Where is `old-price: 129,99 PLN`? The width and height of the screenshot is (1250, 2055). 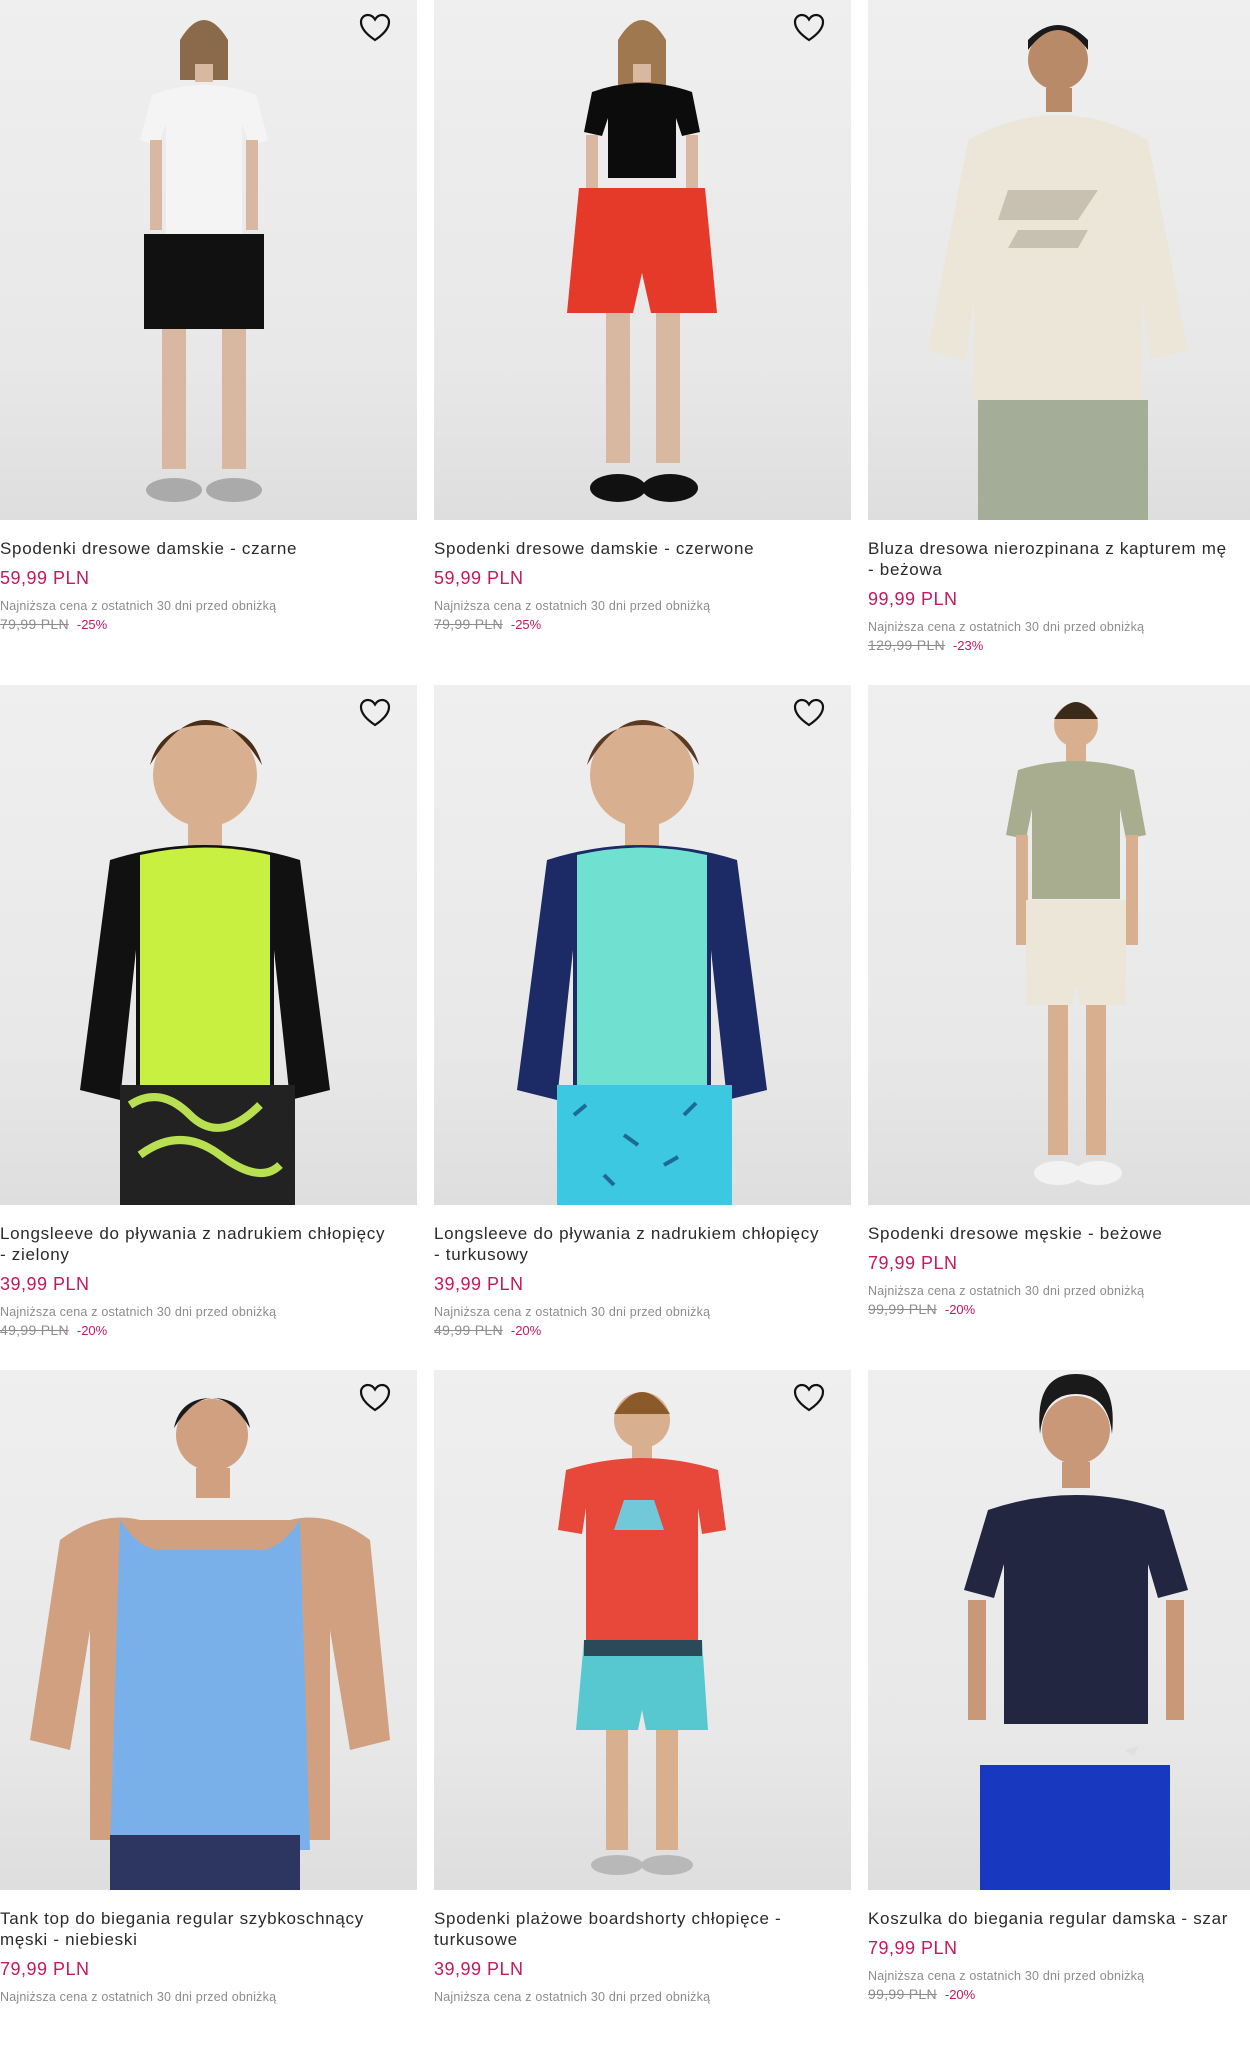
old-price: 129,99 PLN is located at coordinates (906, 645).